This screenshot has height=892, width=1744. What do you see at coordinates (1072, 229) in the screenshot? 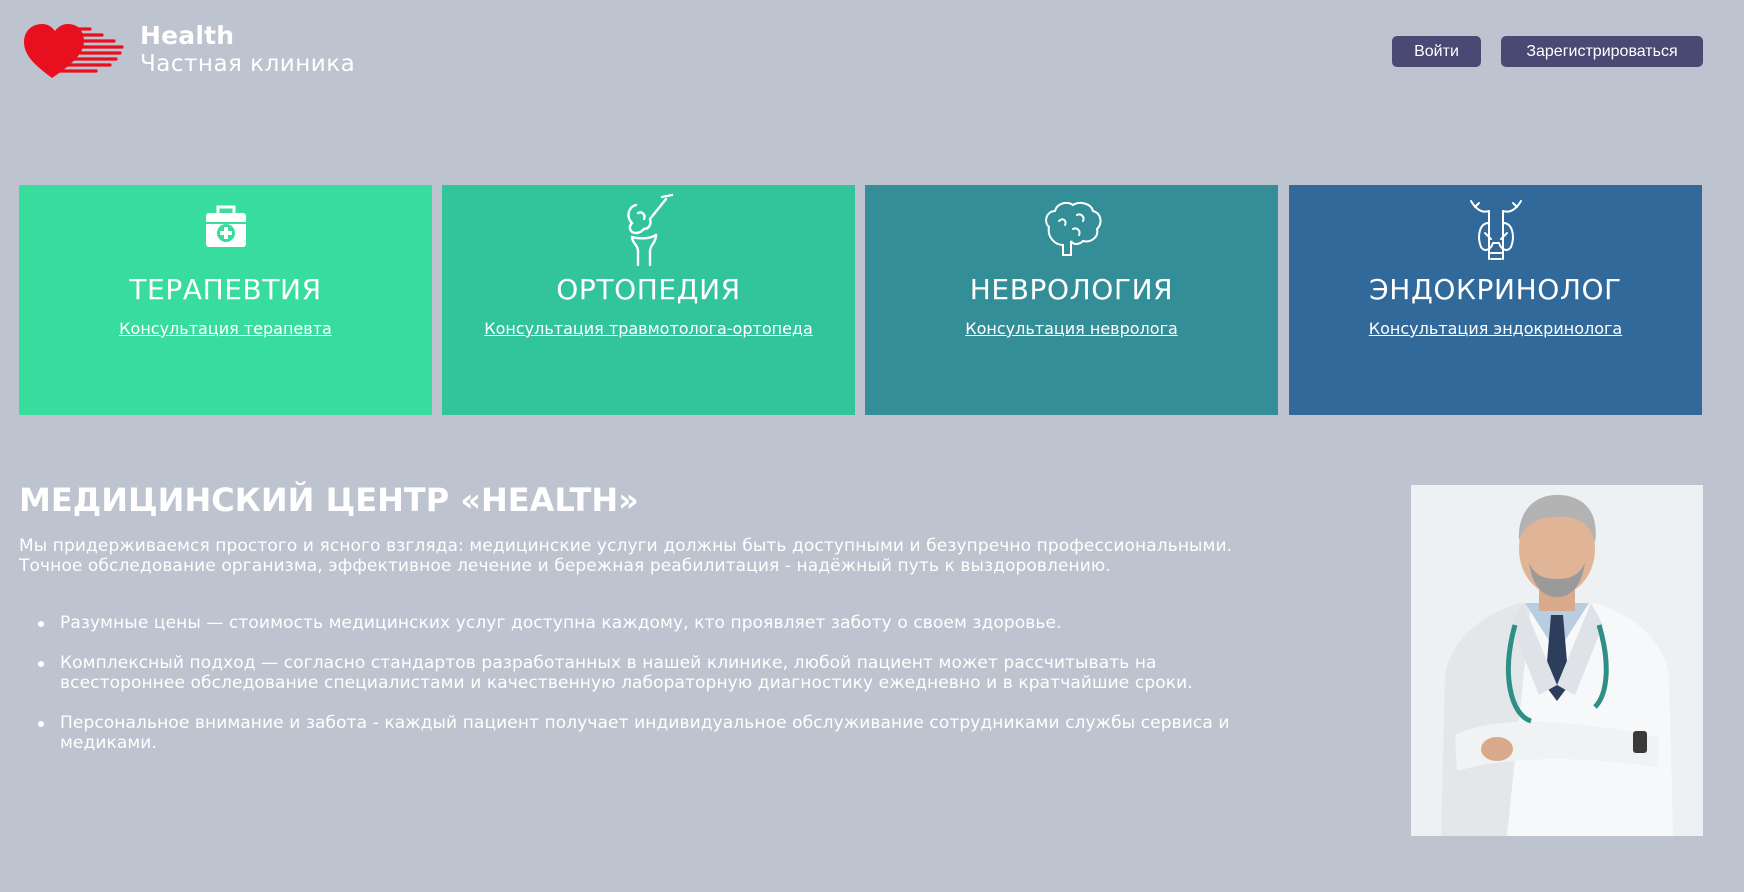
I see `brain-icon` at bounding box center [1072, 229].